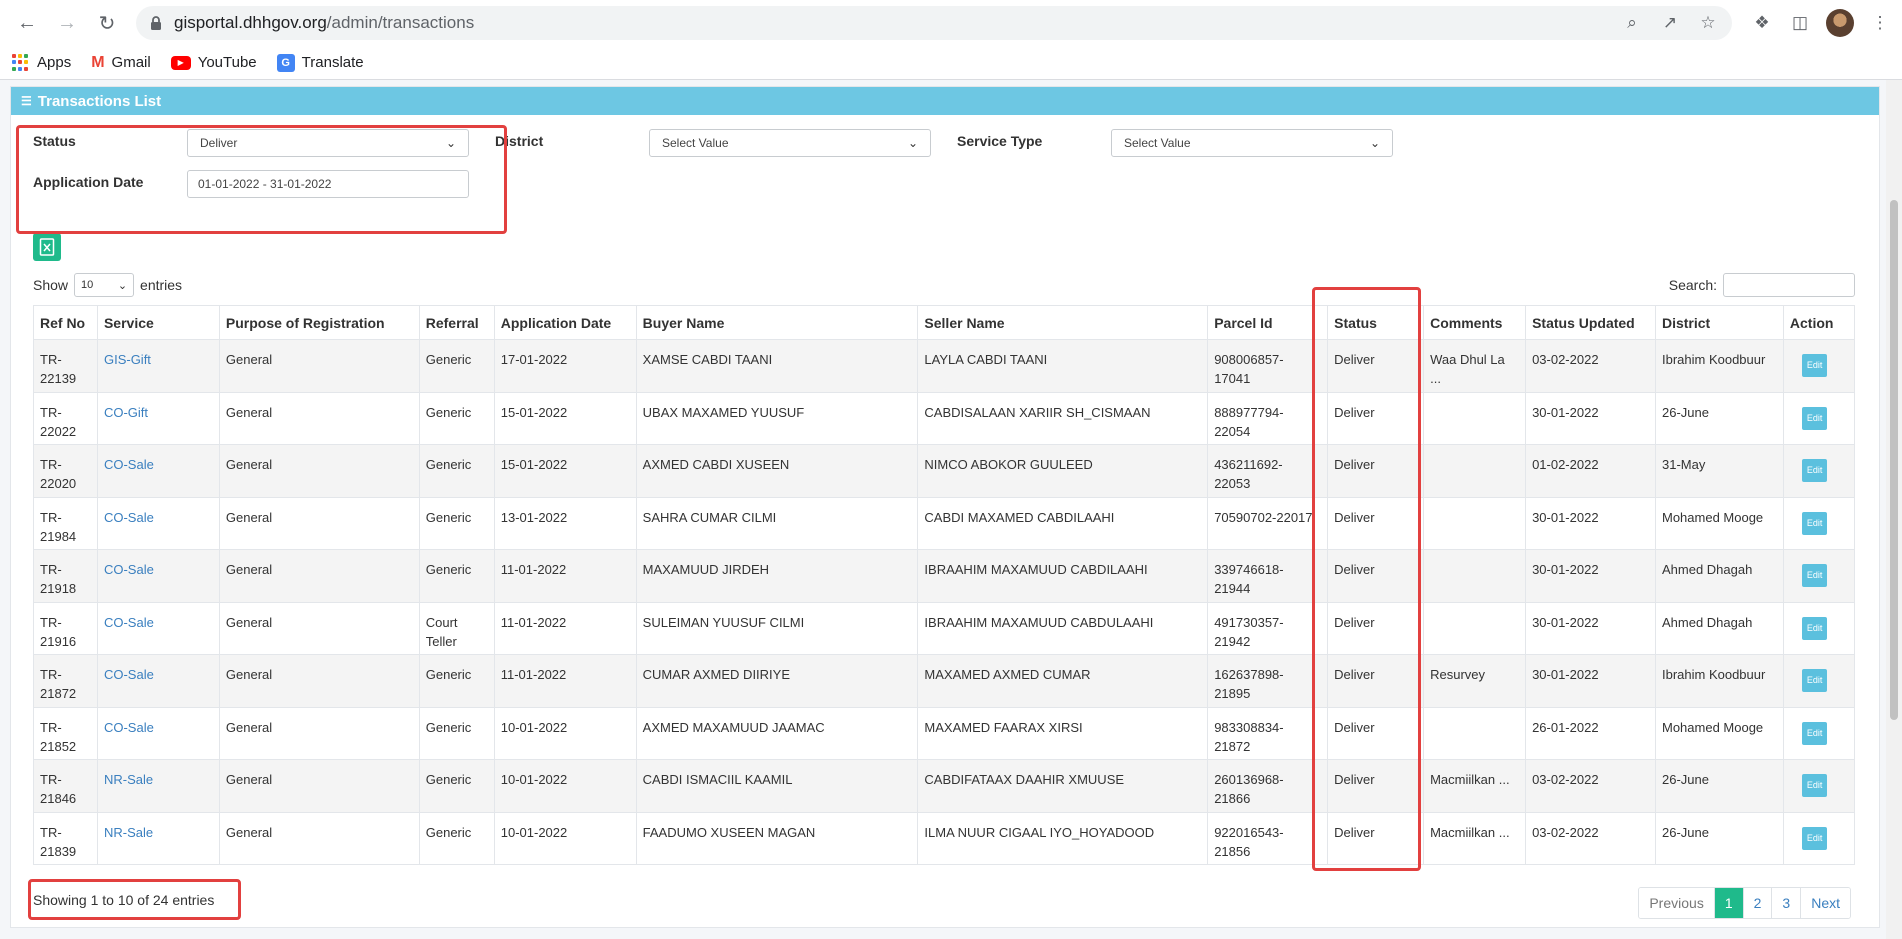 This screenshot has height=939, width=1902. What do you see at coordinates (1894, 460) in the screenshot?
I see `scrollbar-thumb` at bounding box center [1894, 460].